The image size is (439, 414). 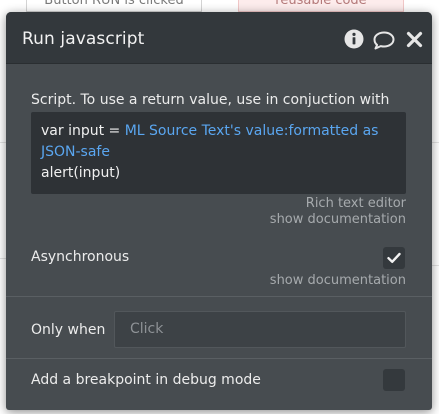 What do you see at coordinates (384, 40) in the screenshot?
I see `comment-icon` at bounding box center [384, 40].